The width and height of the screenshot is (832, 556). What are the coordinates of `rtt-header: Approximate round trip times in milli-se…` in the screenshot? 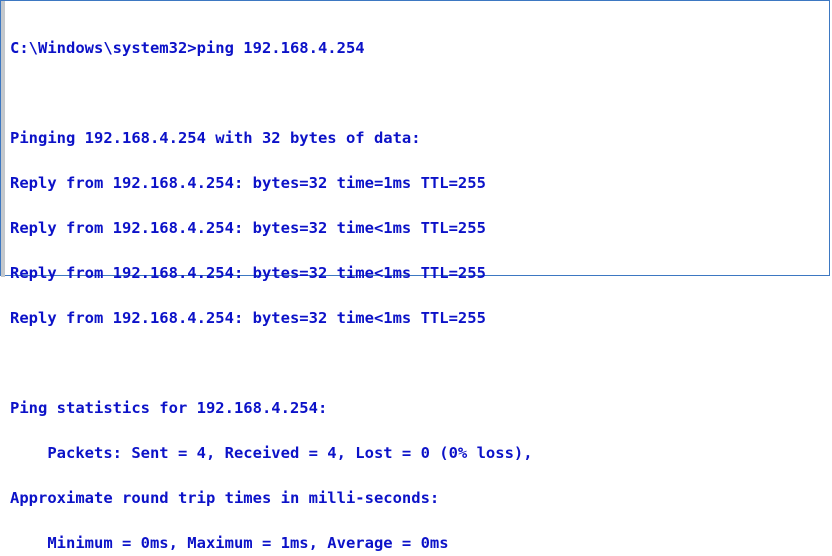 It's located at (225, 498).